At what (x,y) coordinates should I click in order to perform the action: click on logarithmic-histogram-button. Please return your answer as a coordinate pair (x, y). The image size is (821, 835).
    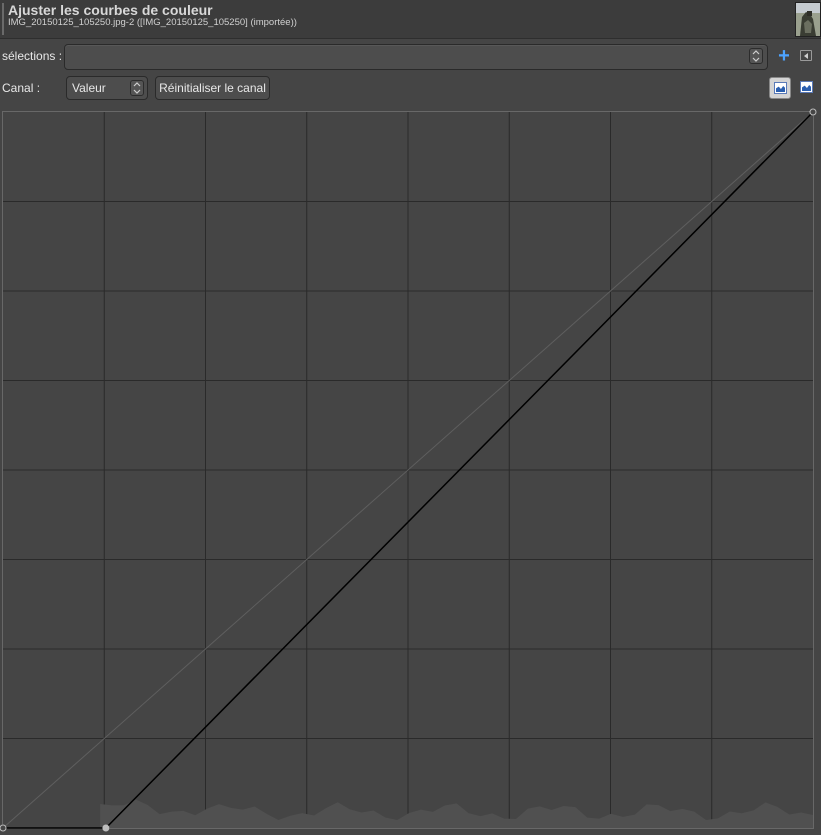
    Looking at the image, I should click on (807, 88).